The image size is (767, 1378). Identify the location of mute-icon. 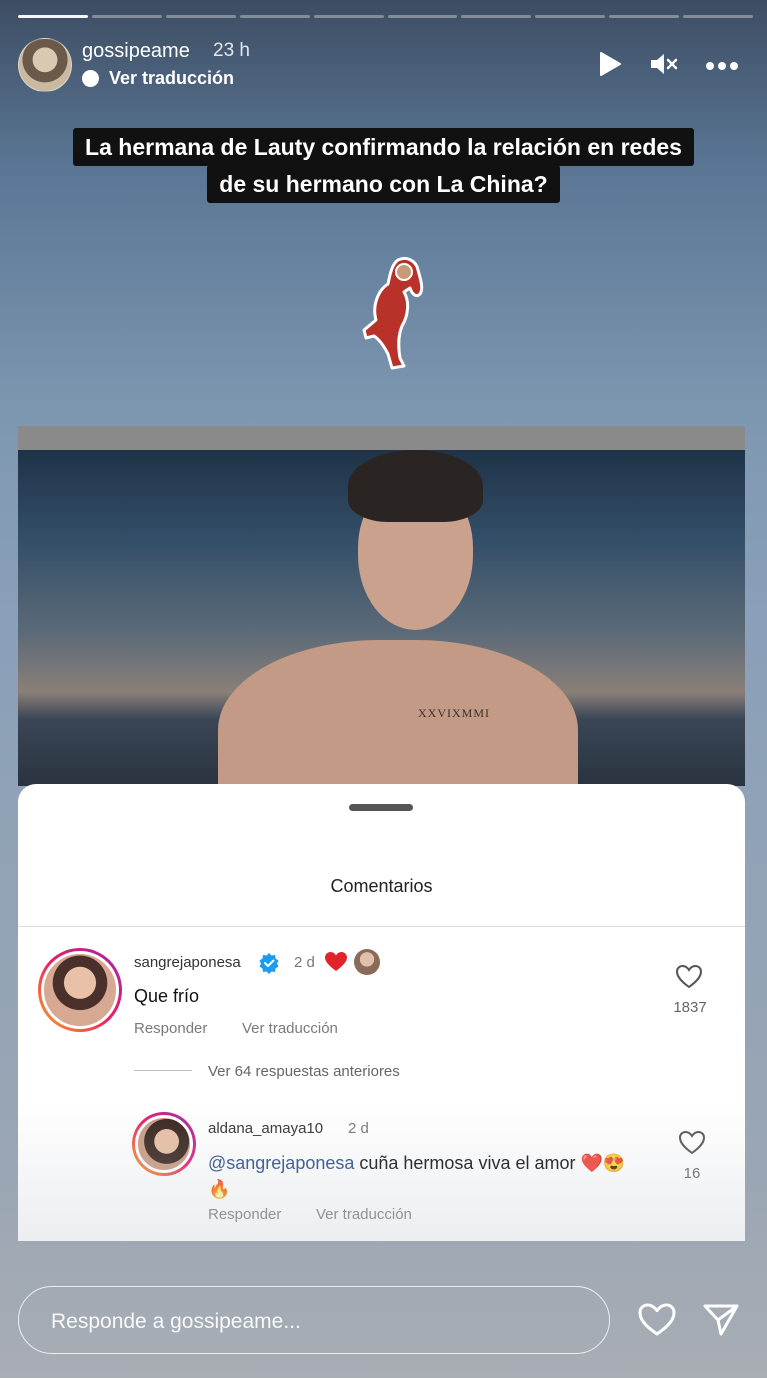
(664, 66).